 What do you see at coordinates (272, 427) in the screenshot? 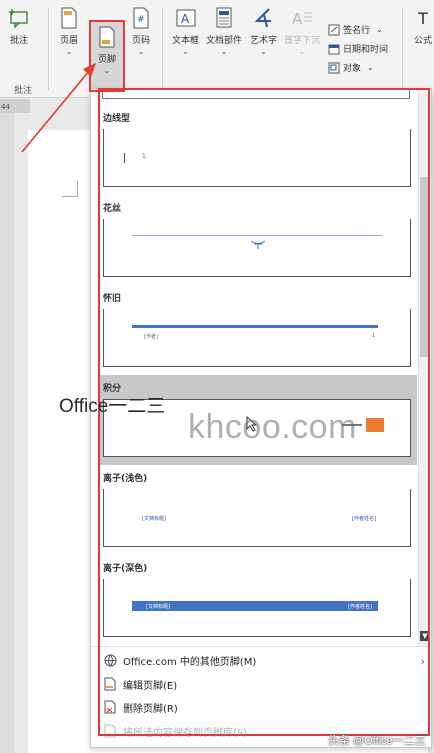
I see `watermark-khcoo: khcoo.com` at bounding box center [272, 427].